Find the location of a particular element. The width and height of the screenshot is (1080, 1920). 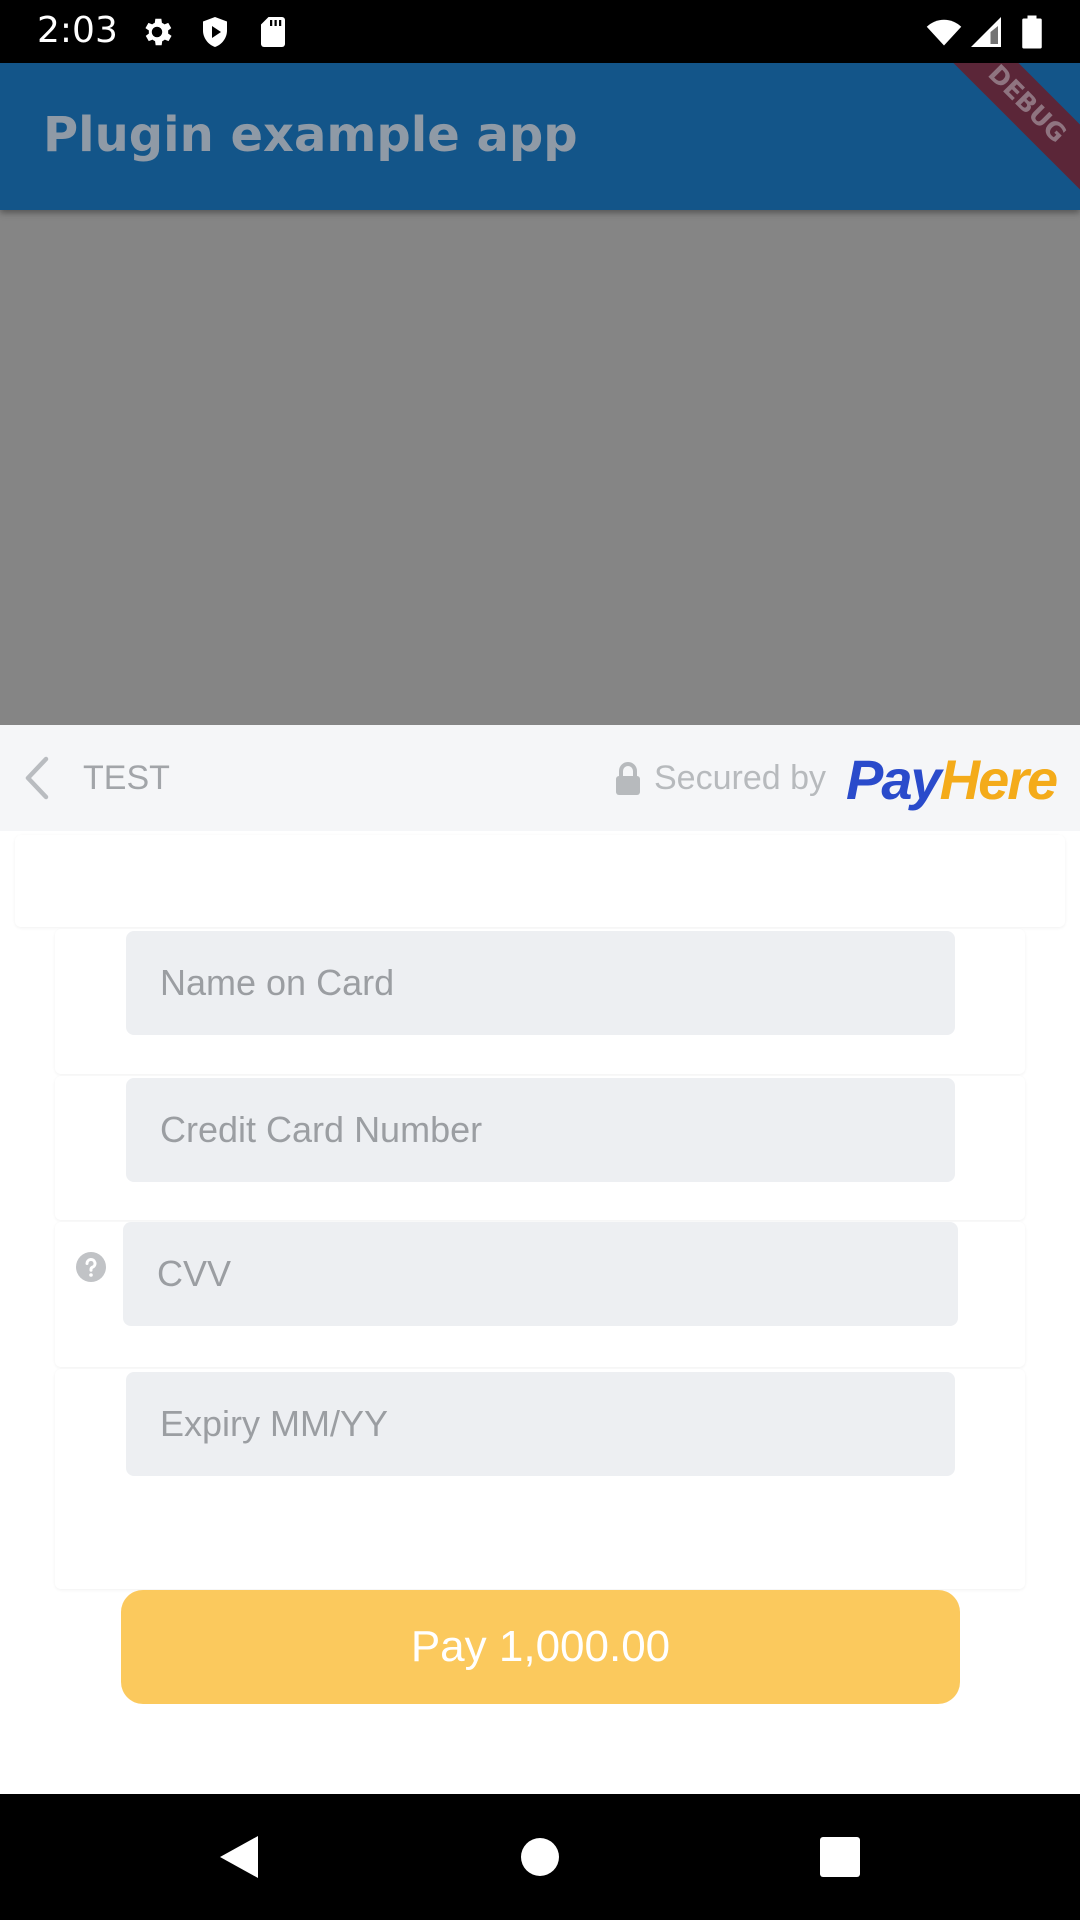

sd-card-icon is located at coordinates (273, 32).